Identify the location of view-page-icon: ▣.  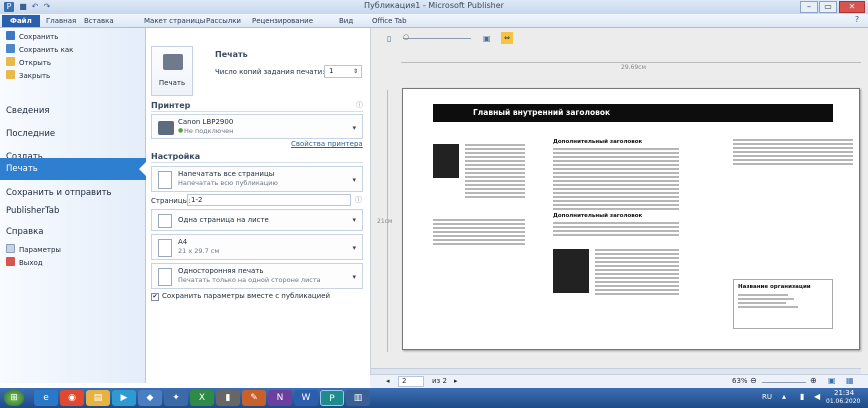
(487, 38).